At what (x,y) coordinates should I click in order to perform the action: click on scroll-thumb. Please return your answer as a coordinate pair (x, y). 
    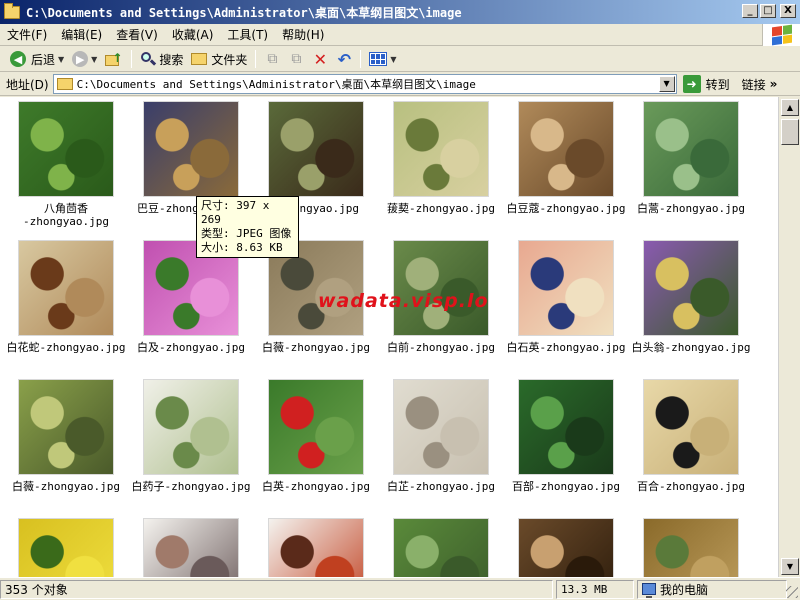
    Looking at the image, I should click on (790, 132).